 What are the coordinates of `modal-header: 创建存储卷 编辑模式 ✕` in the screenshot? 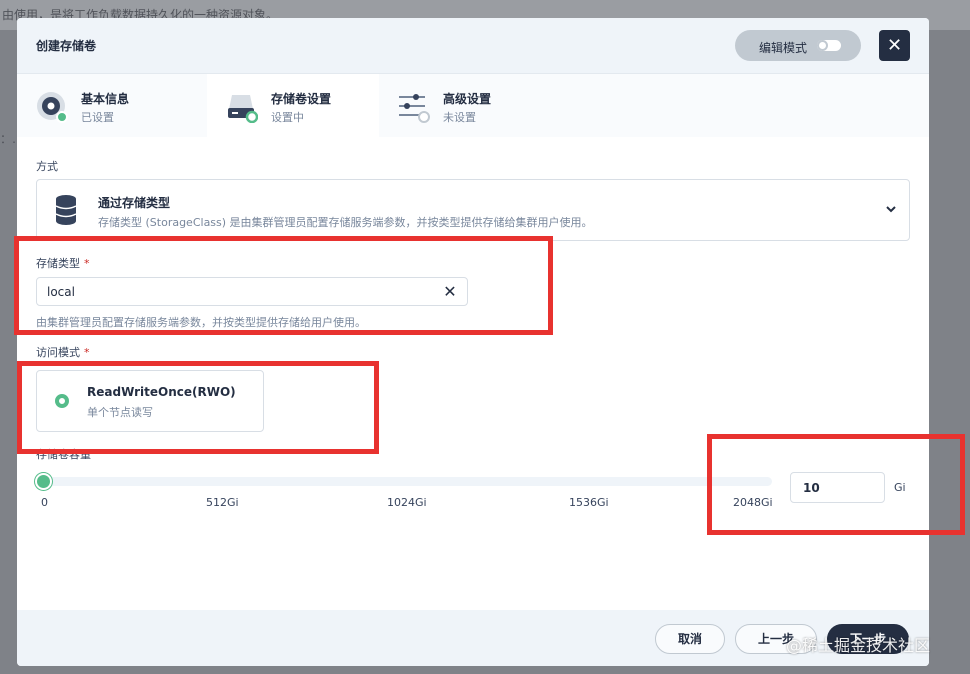 It's located at (473, 45).